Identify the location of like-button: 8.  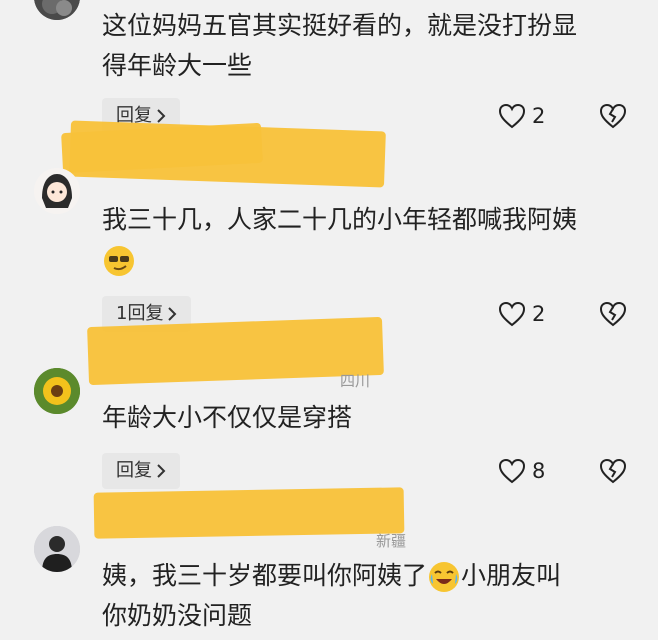
(521, 471).